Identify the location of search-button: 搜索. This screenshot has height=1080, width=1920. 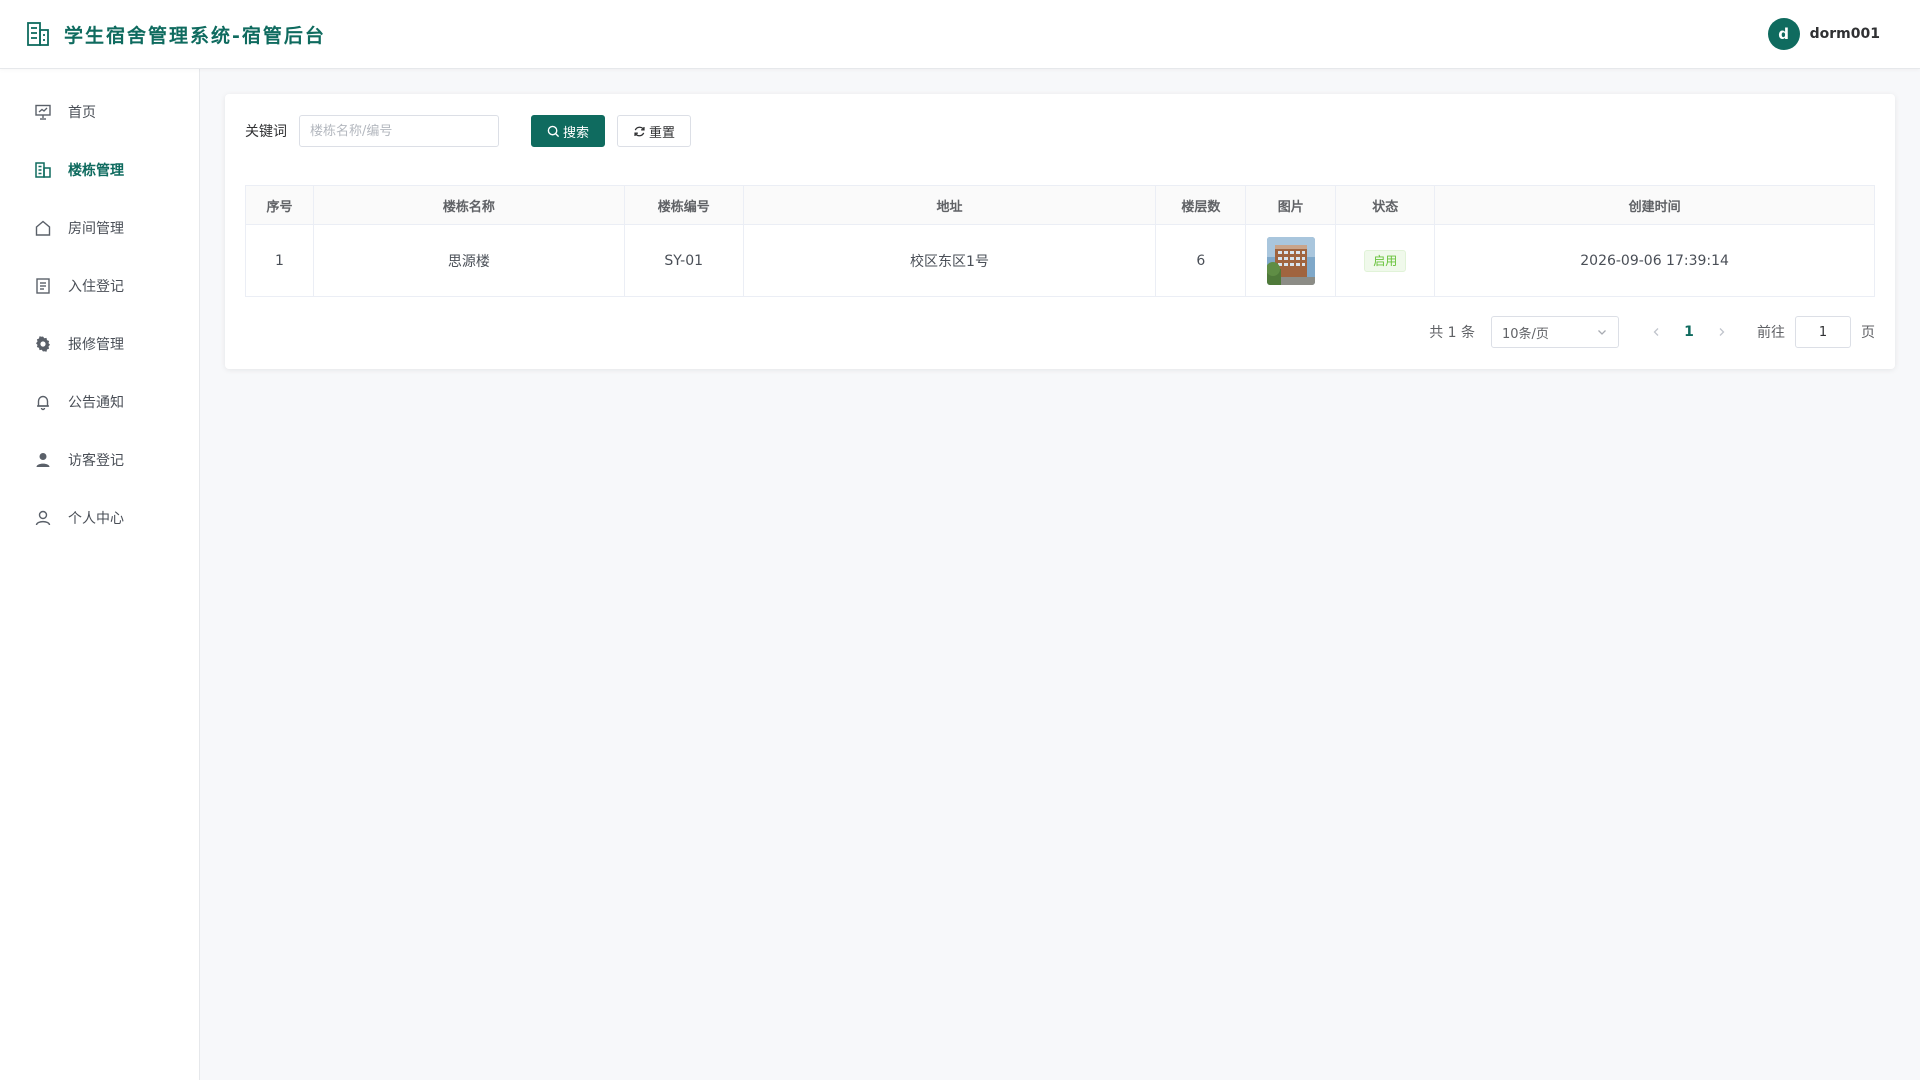
(568, 131).